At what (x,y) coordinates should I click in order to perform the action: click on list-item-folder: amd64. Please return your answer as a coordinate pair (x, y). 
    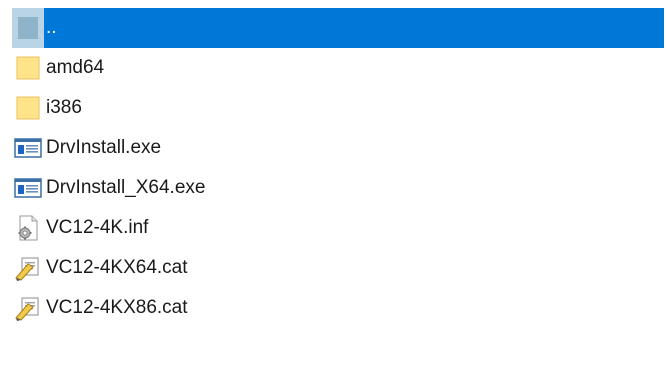
    Looking at the image, I should click on (338, 68).